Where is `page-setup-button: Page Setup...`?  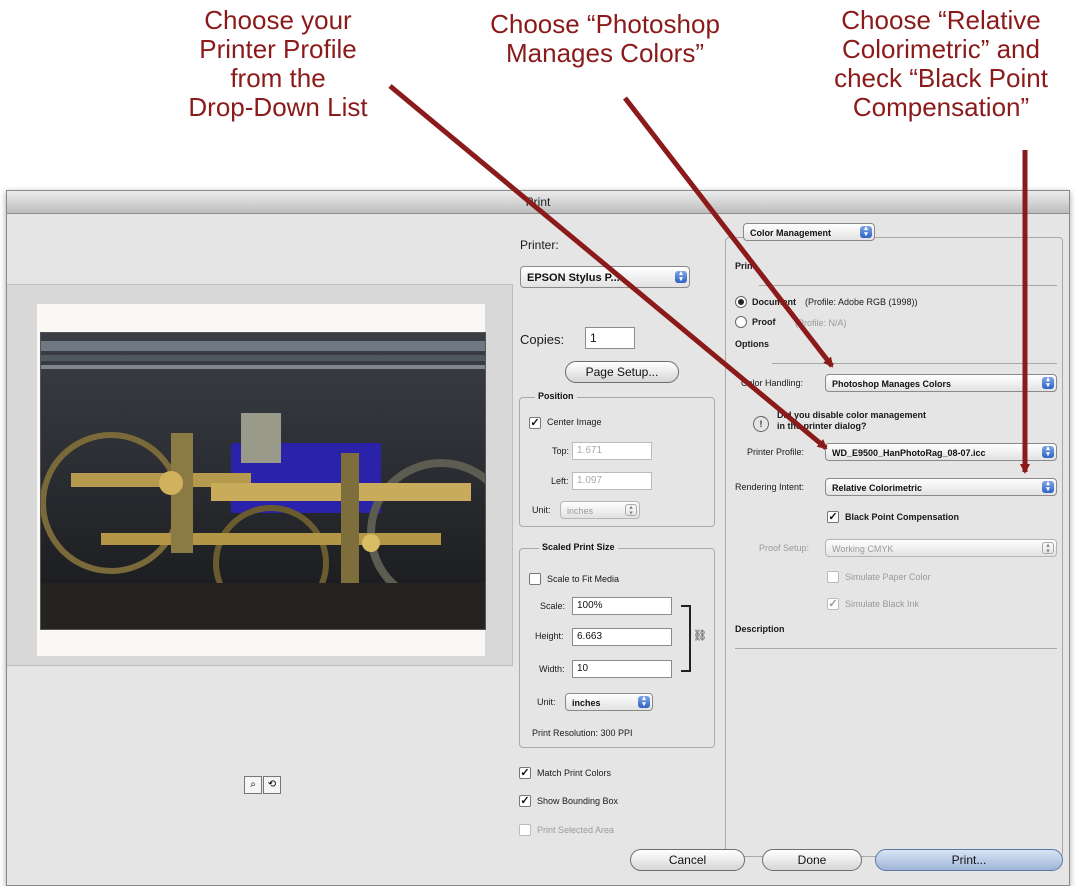
page-setup-button: Page Setup... is located at coordinates (622, 372).